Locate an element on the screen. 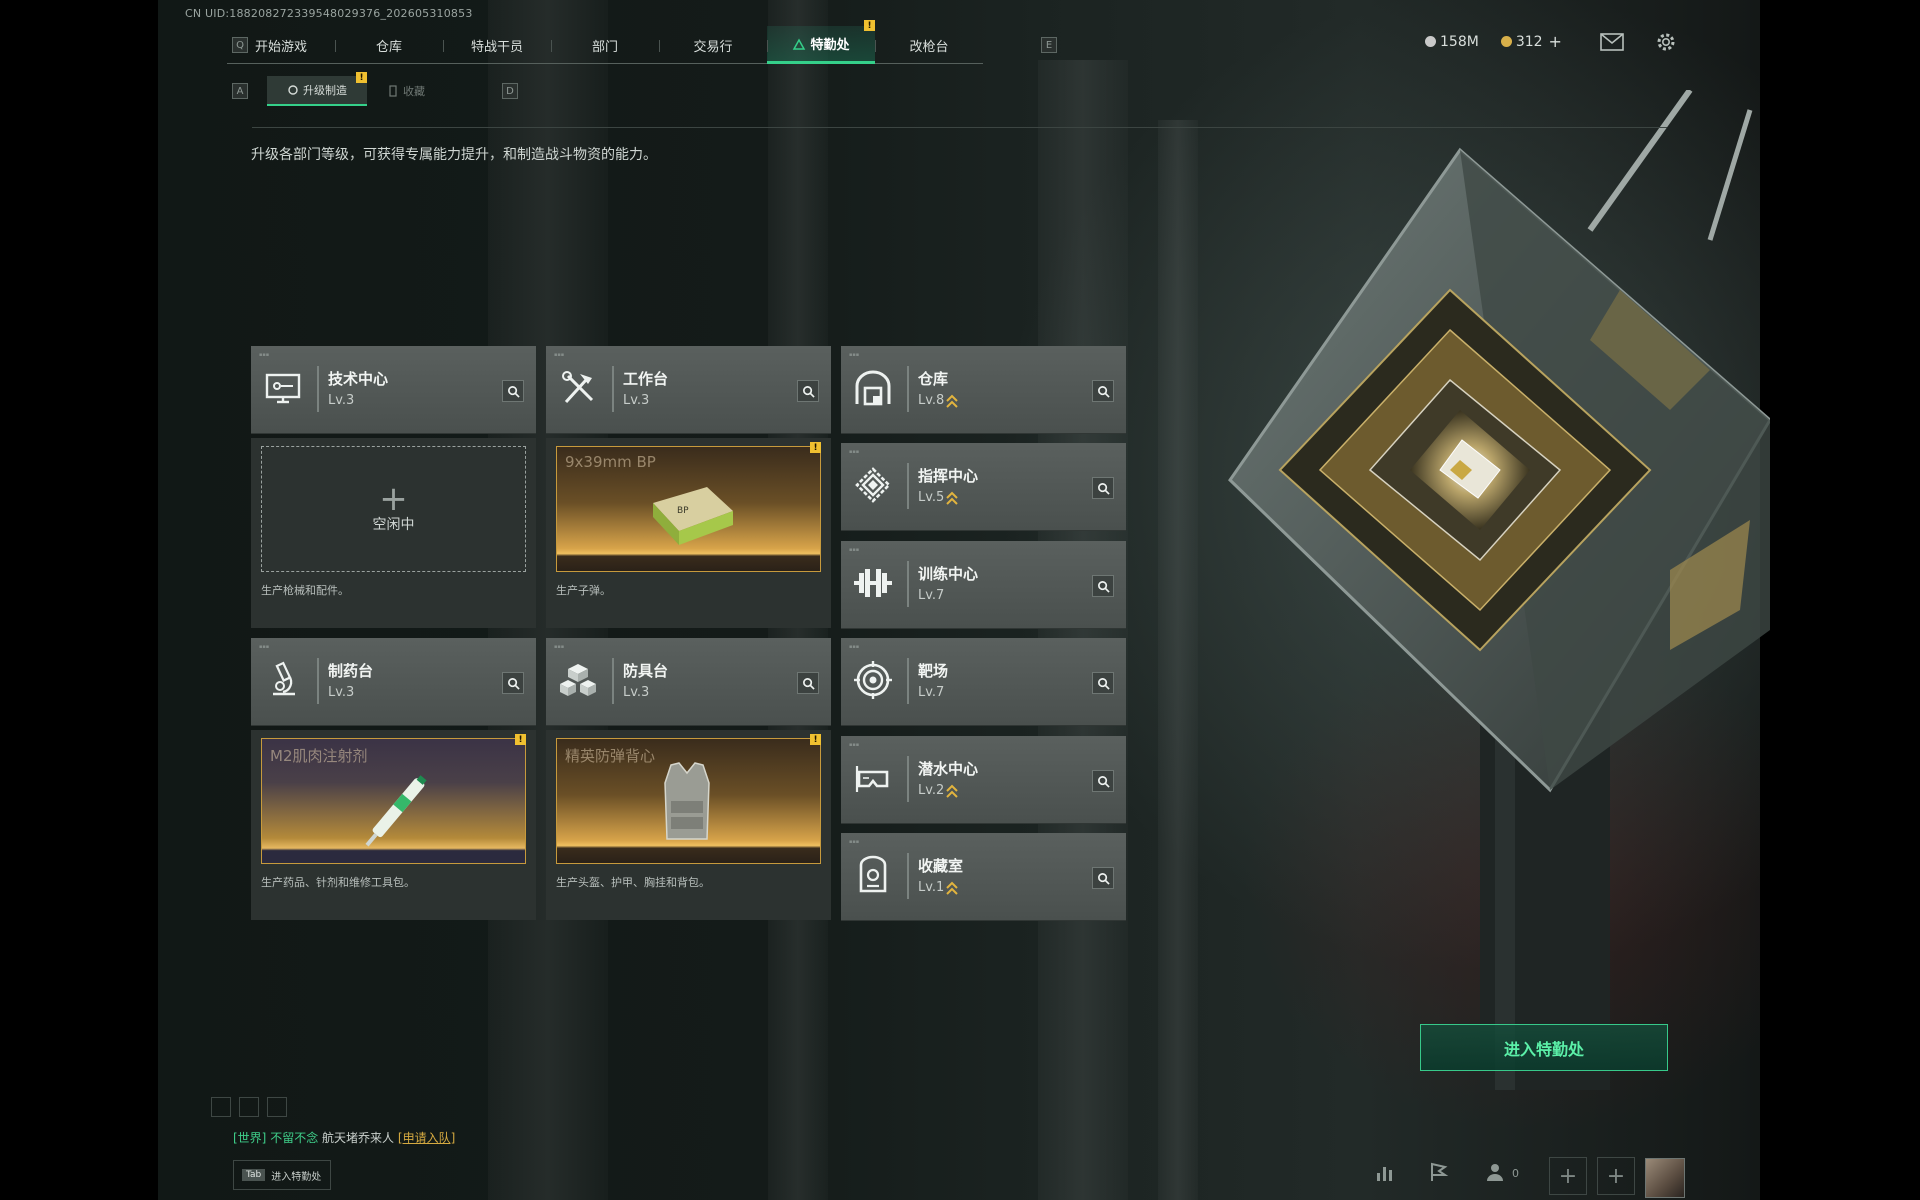  tab-label: 改枪台 is located at coordinates (929, 47).